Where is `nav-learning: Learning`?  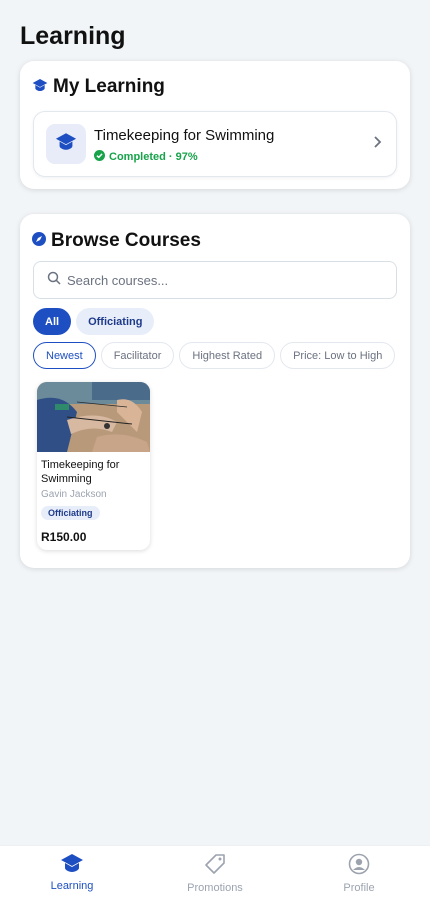
nav-learning: Learning is located at coordinates (72, 872).